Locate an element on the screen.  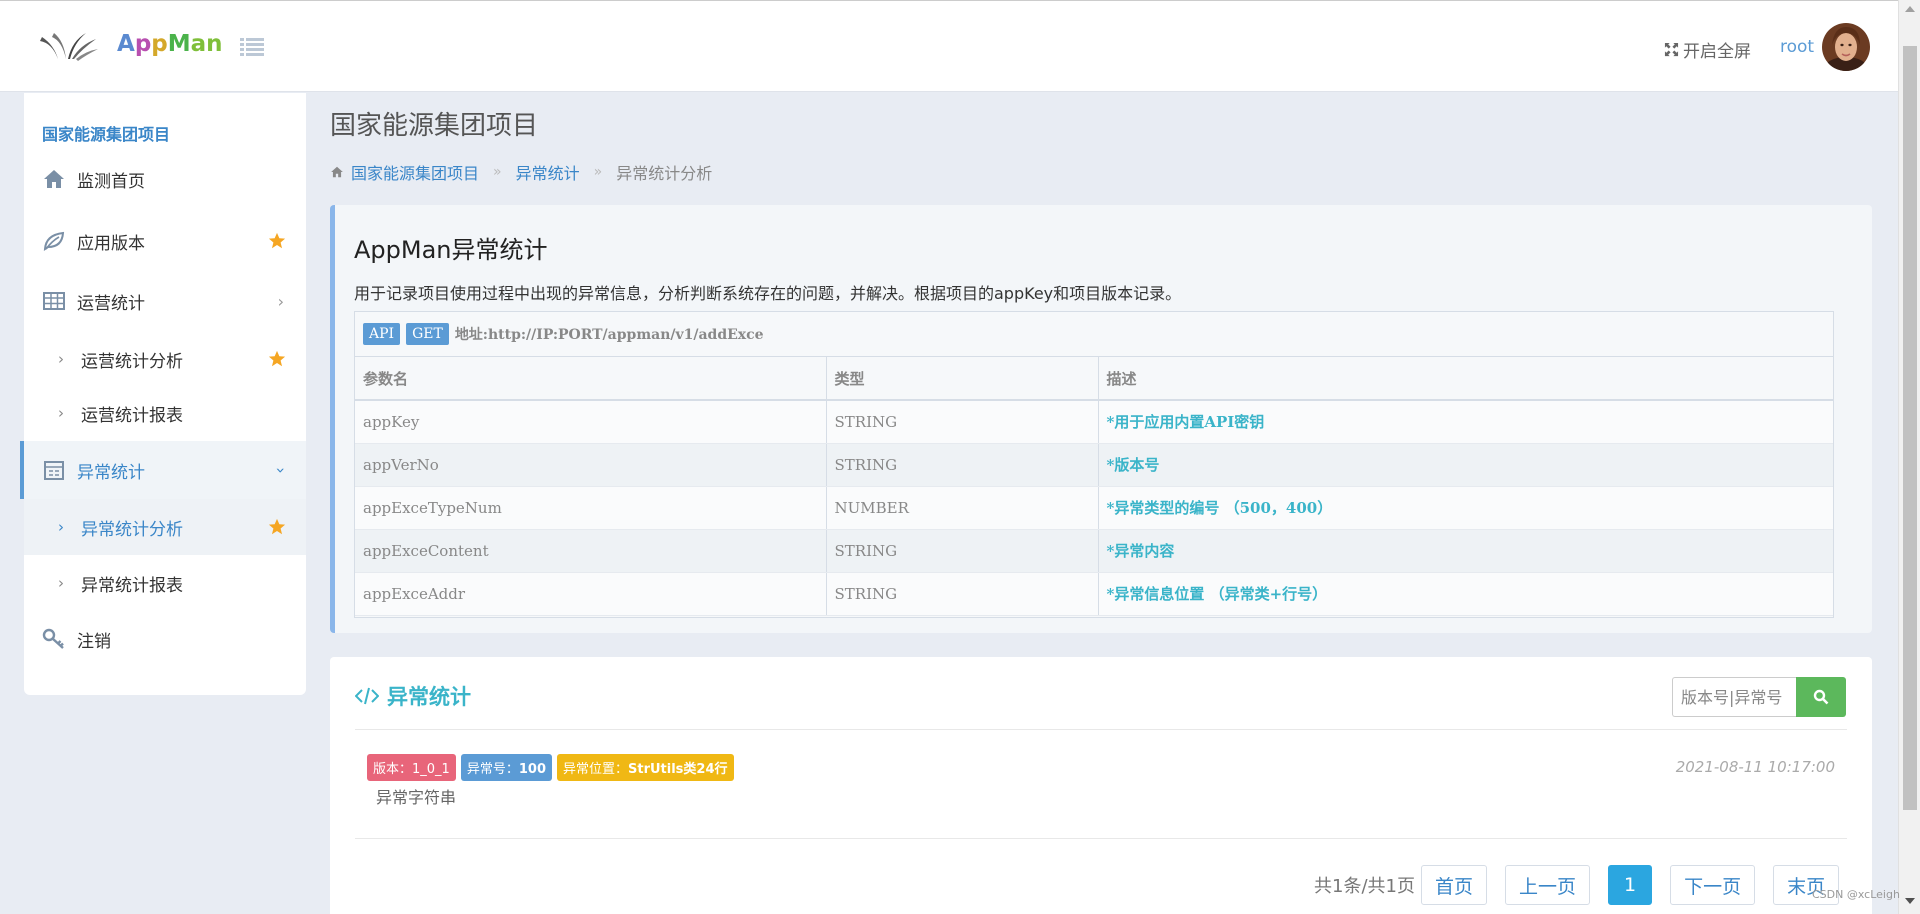
api-url: 地址:http://IP:PORT/appman/v1/addExce is located at coordinates (609, 335).